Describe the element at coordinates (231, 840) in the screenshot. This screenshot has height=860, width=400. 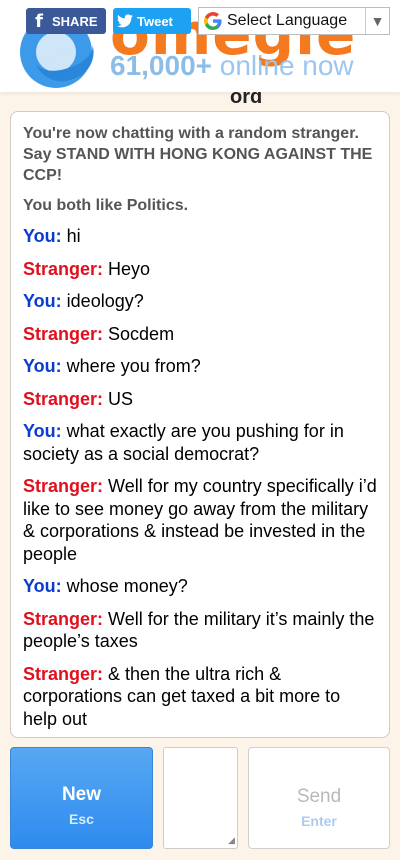
I see `resize-grip-icon: ◢` at that location.